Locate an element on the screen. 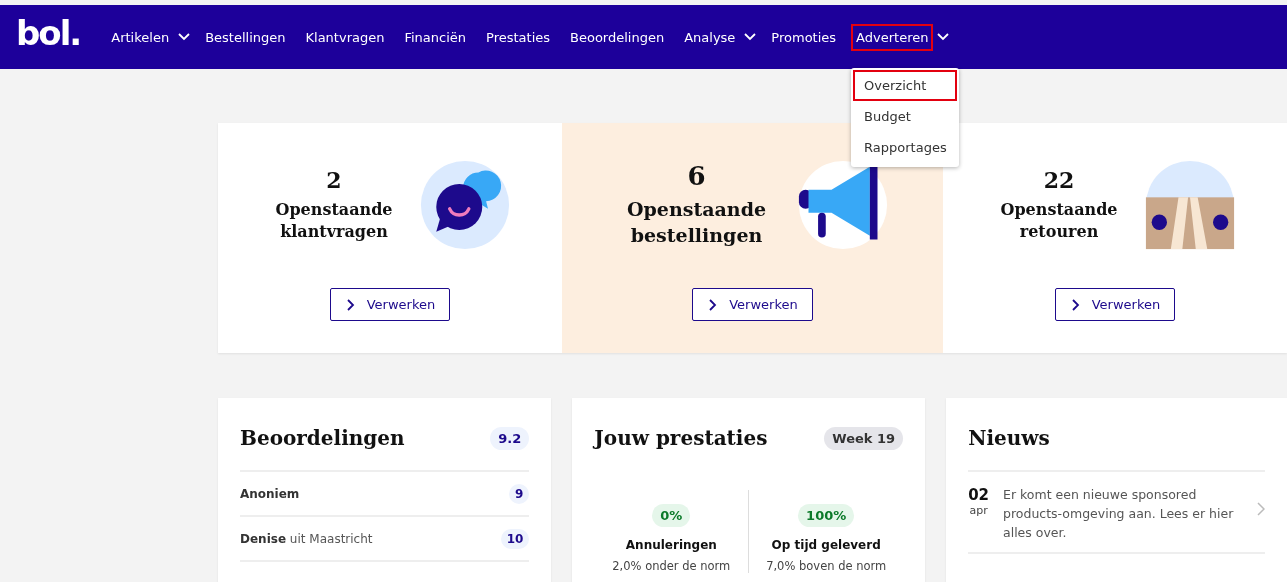  tile-title: Openstaande klantvragen is located at coordinates (334, 221).